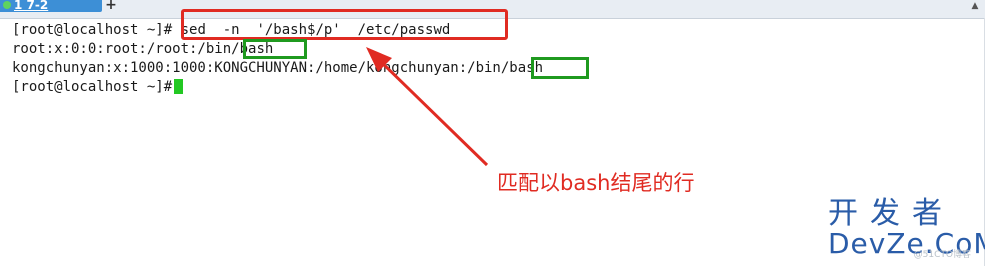  Describe the element at coordinates (942, 255) in the screenshot. I see `watermark-small: @51CTO博客` at that location.